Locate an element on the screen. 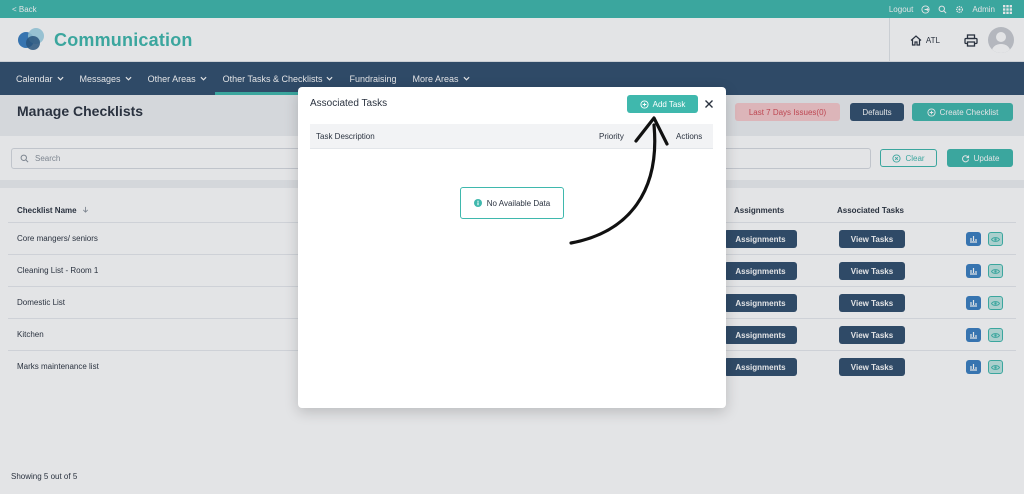 This screenshot has width=1024, height=494. add-task-button: Add Task is located at coordinates (662, 104).